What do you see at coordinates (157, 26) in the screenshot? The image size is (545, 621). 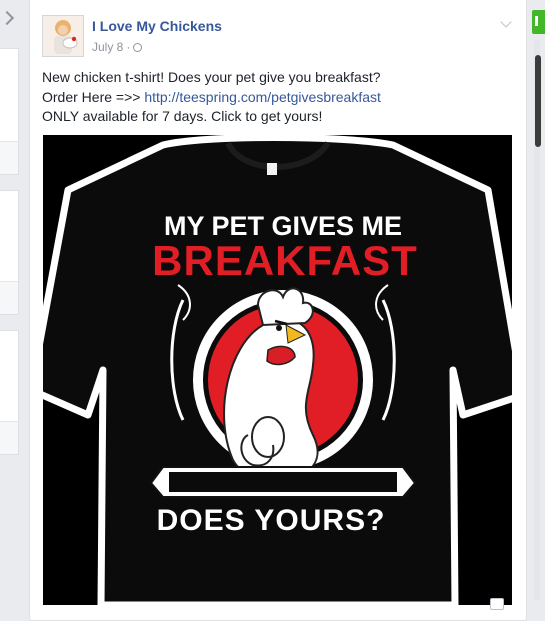 I see `page-name-link: I Love My Chickens` at bounding box center [157, 26].